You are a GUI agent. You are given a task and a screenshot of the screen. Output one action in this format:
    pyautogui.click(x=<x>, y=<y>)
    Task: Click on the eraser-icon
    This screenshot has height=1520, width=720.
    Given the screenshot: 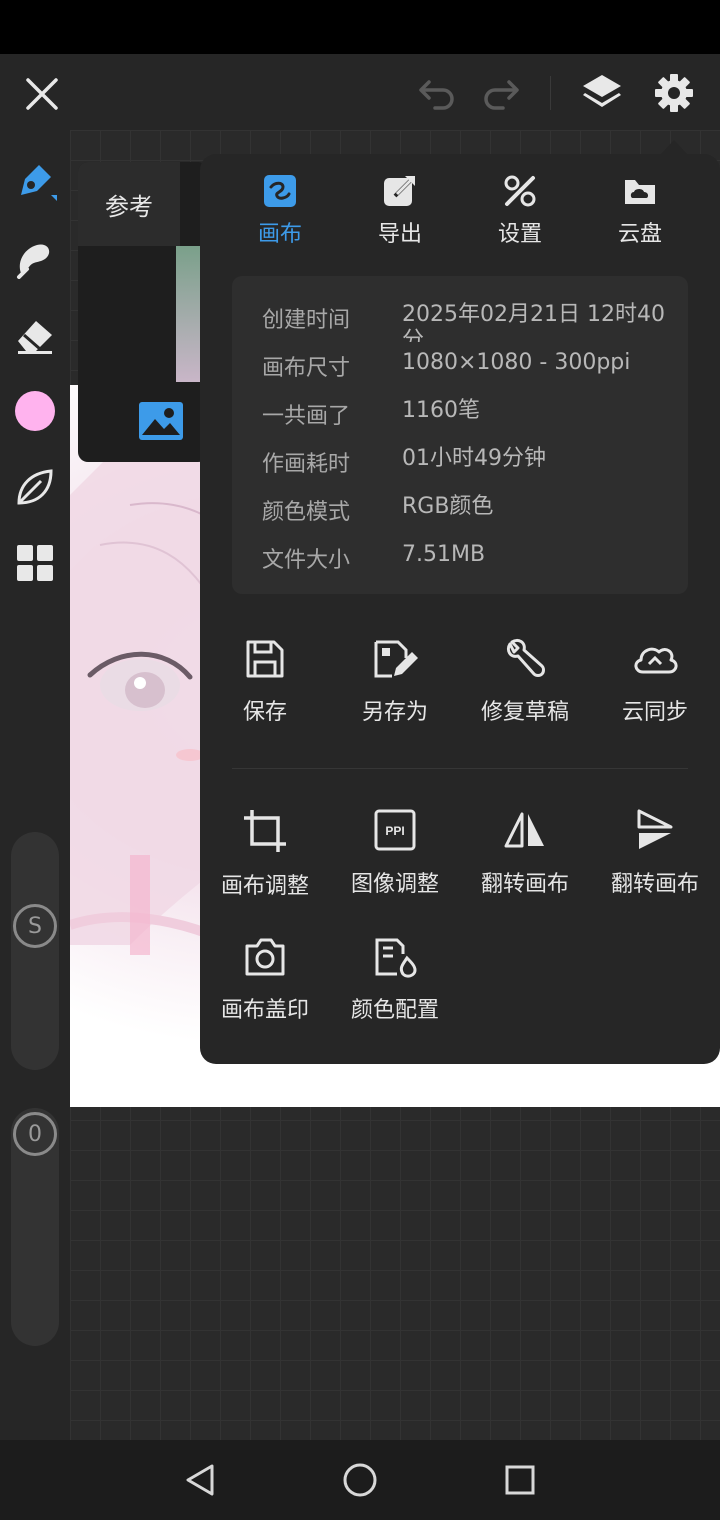 What is the action you would take?
    pyautogui.click(x=35, y=335)
    